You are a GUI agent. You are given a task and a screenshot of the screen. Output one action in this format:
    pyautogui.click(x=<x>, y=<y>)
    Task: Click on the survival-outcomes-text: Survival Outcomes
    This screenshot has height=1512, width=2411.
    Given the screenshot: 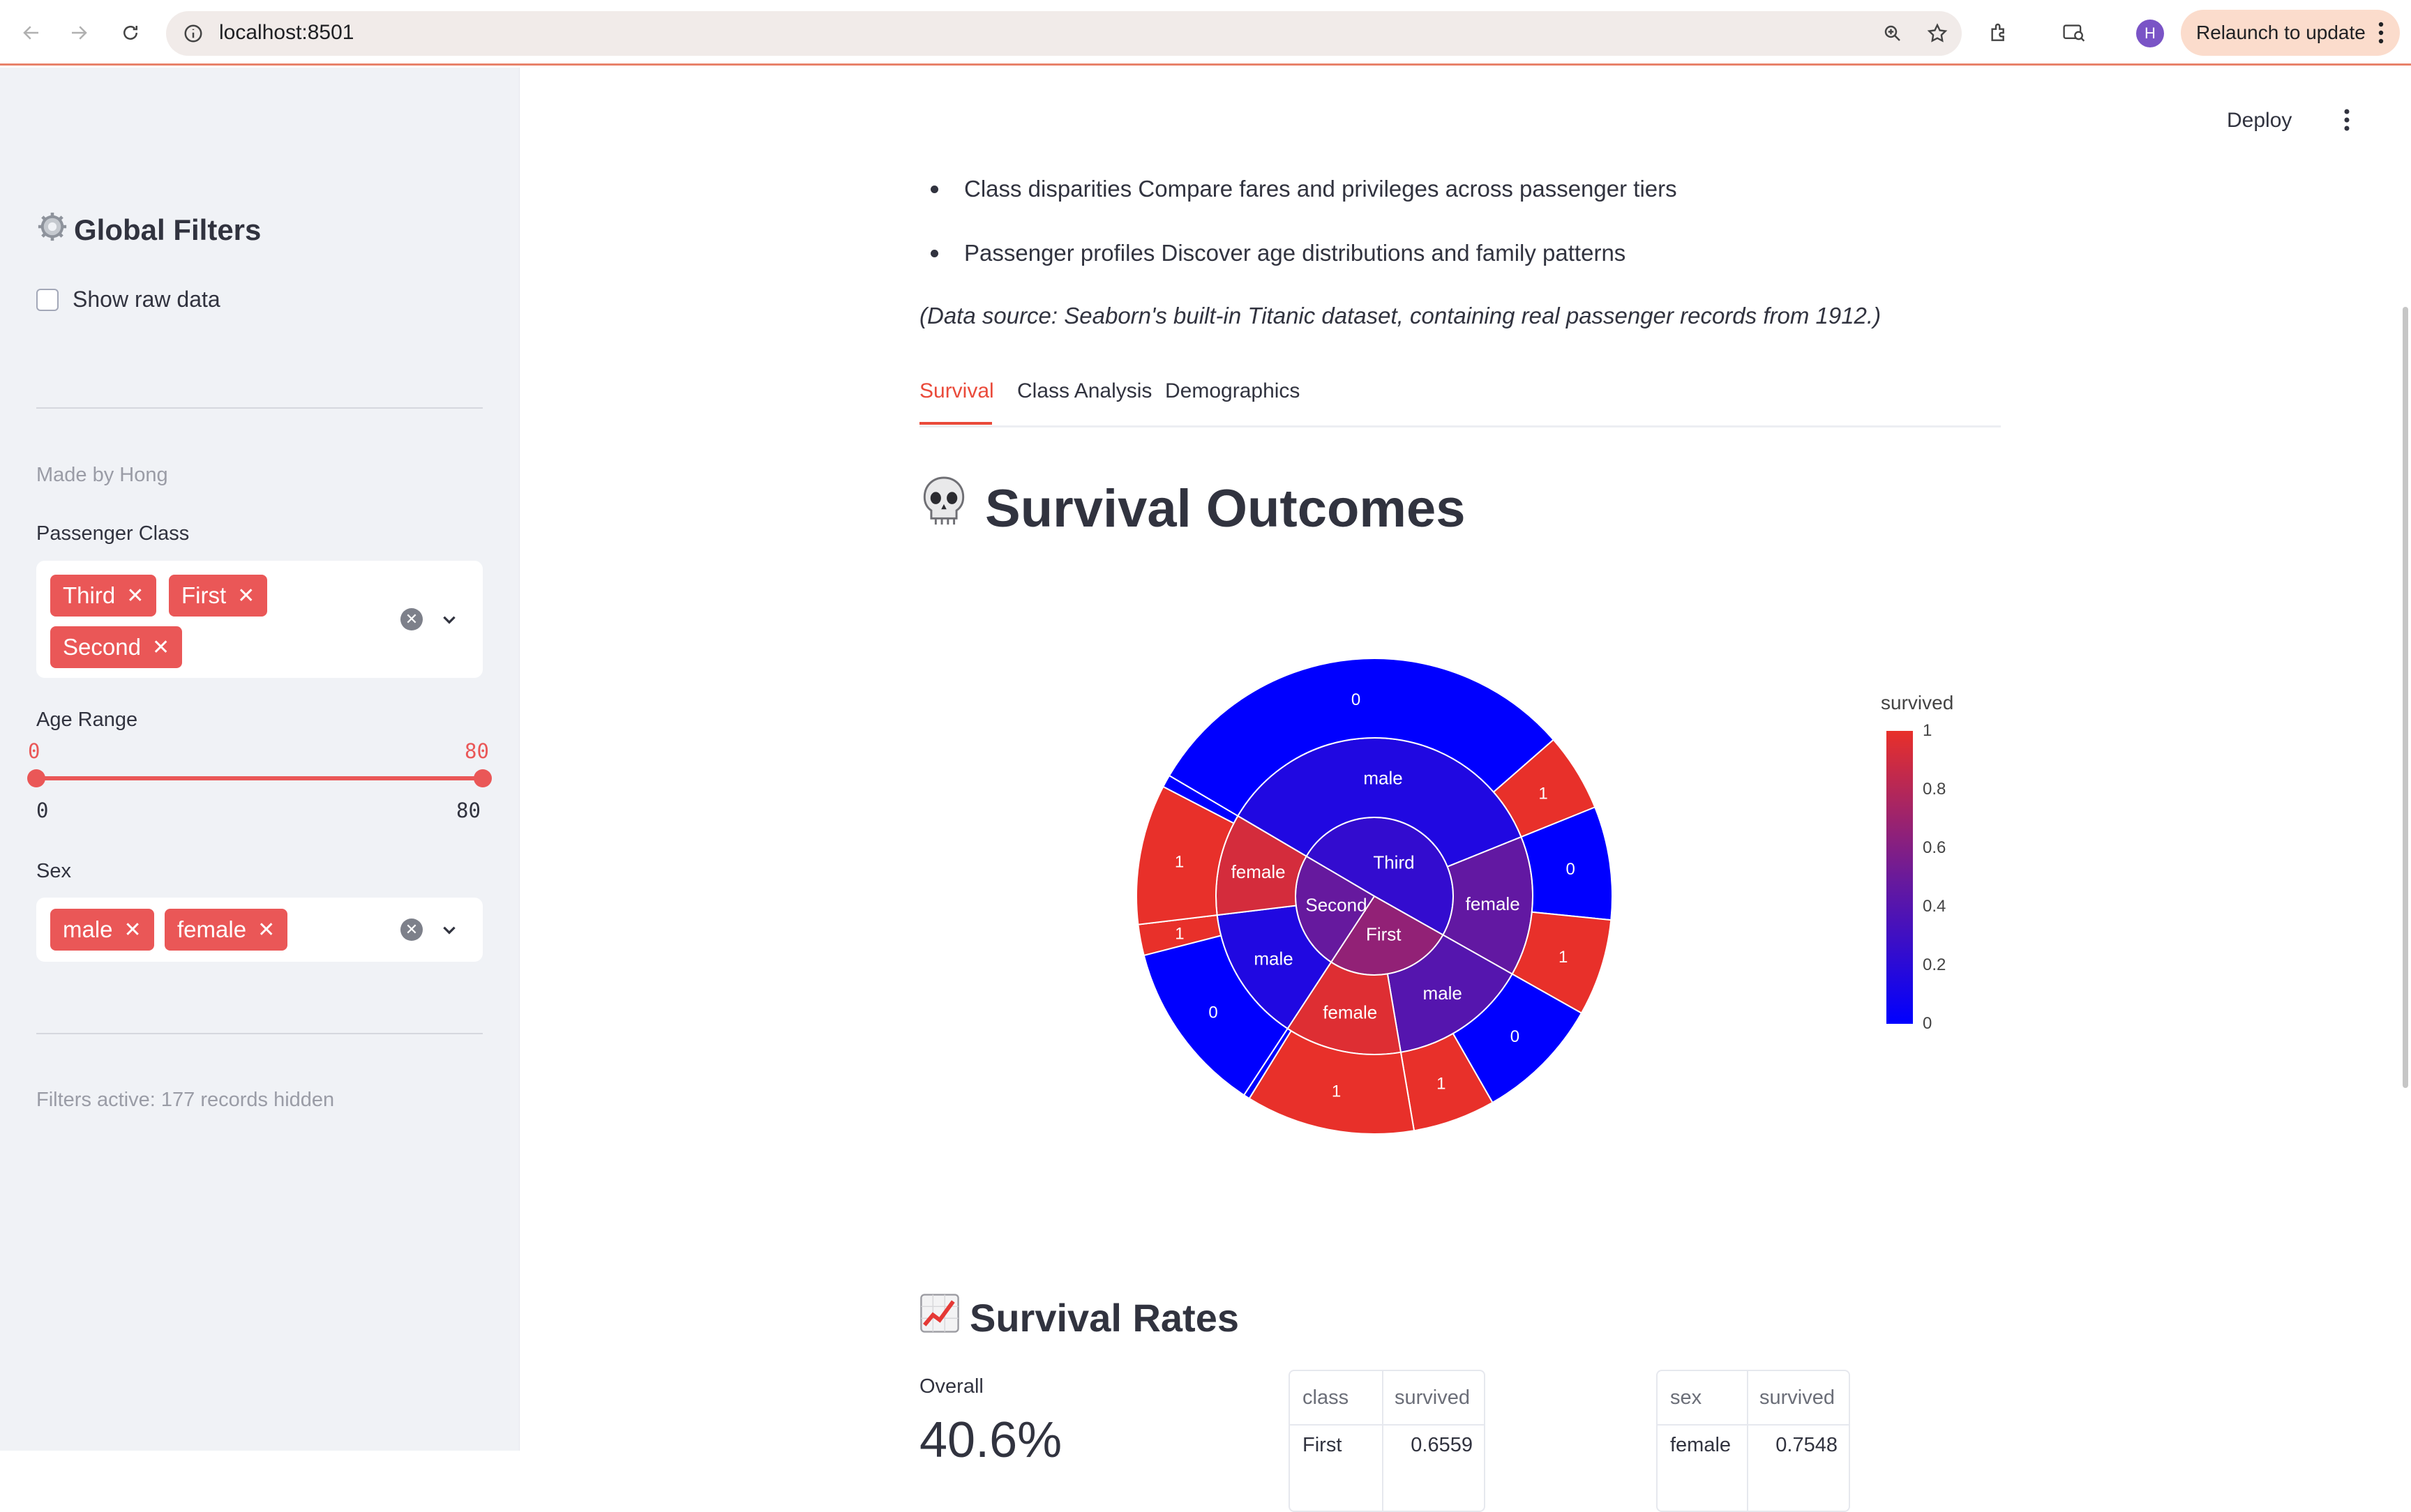 What is the action you would take?
    pyautogui.click(x=1225, y=508)
    